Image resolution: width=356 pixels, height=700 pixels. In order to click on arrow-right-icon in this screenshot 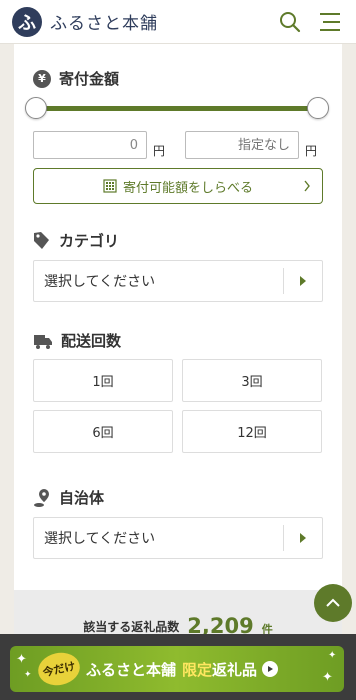, I will do `click(270, 669)`.